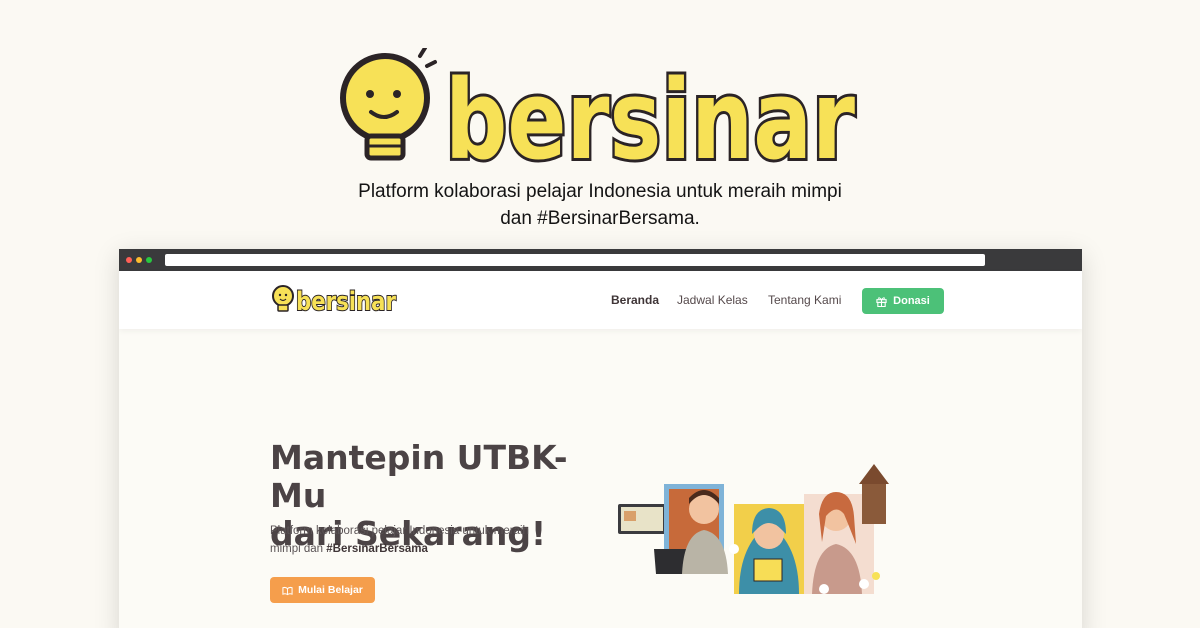  Describe the element at coordinates (712, 300) in the screenshot. I see `nav-link-jadwal-kelas: Jadwal Kelas` at that location.